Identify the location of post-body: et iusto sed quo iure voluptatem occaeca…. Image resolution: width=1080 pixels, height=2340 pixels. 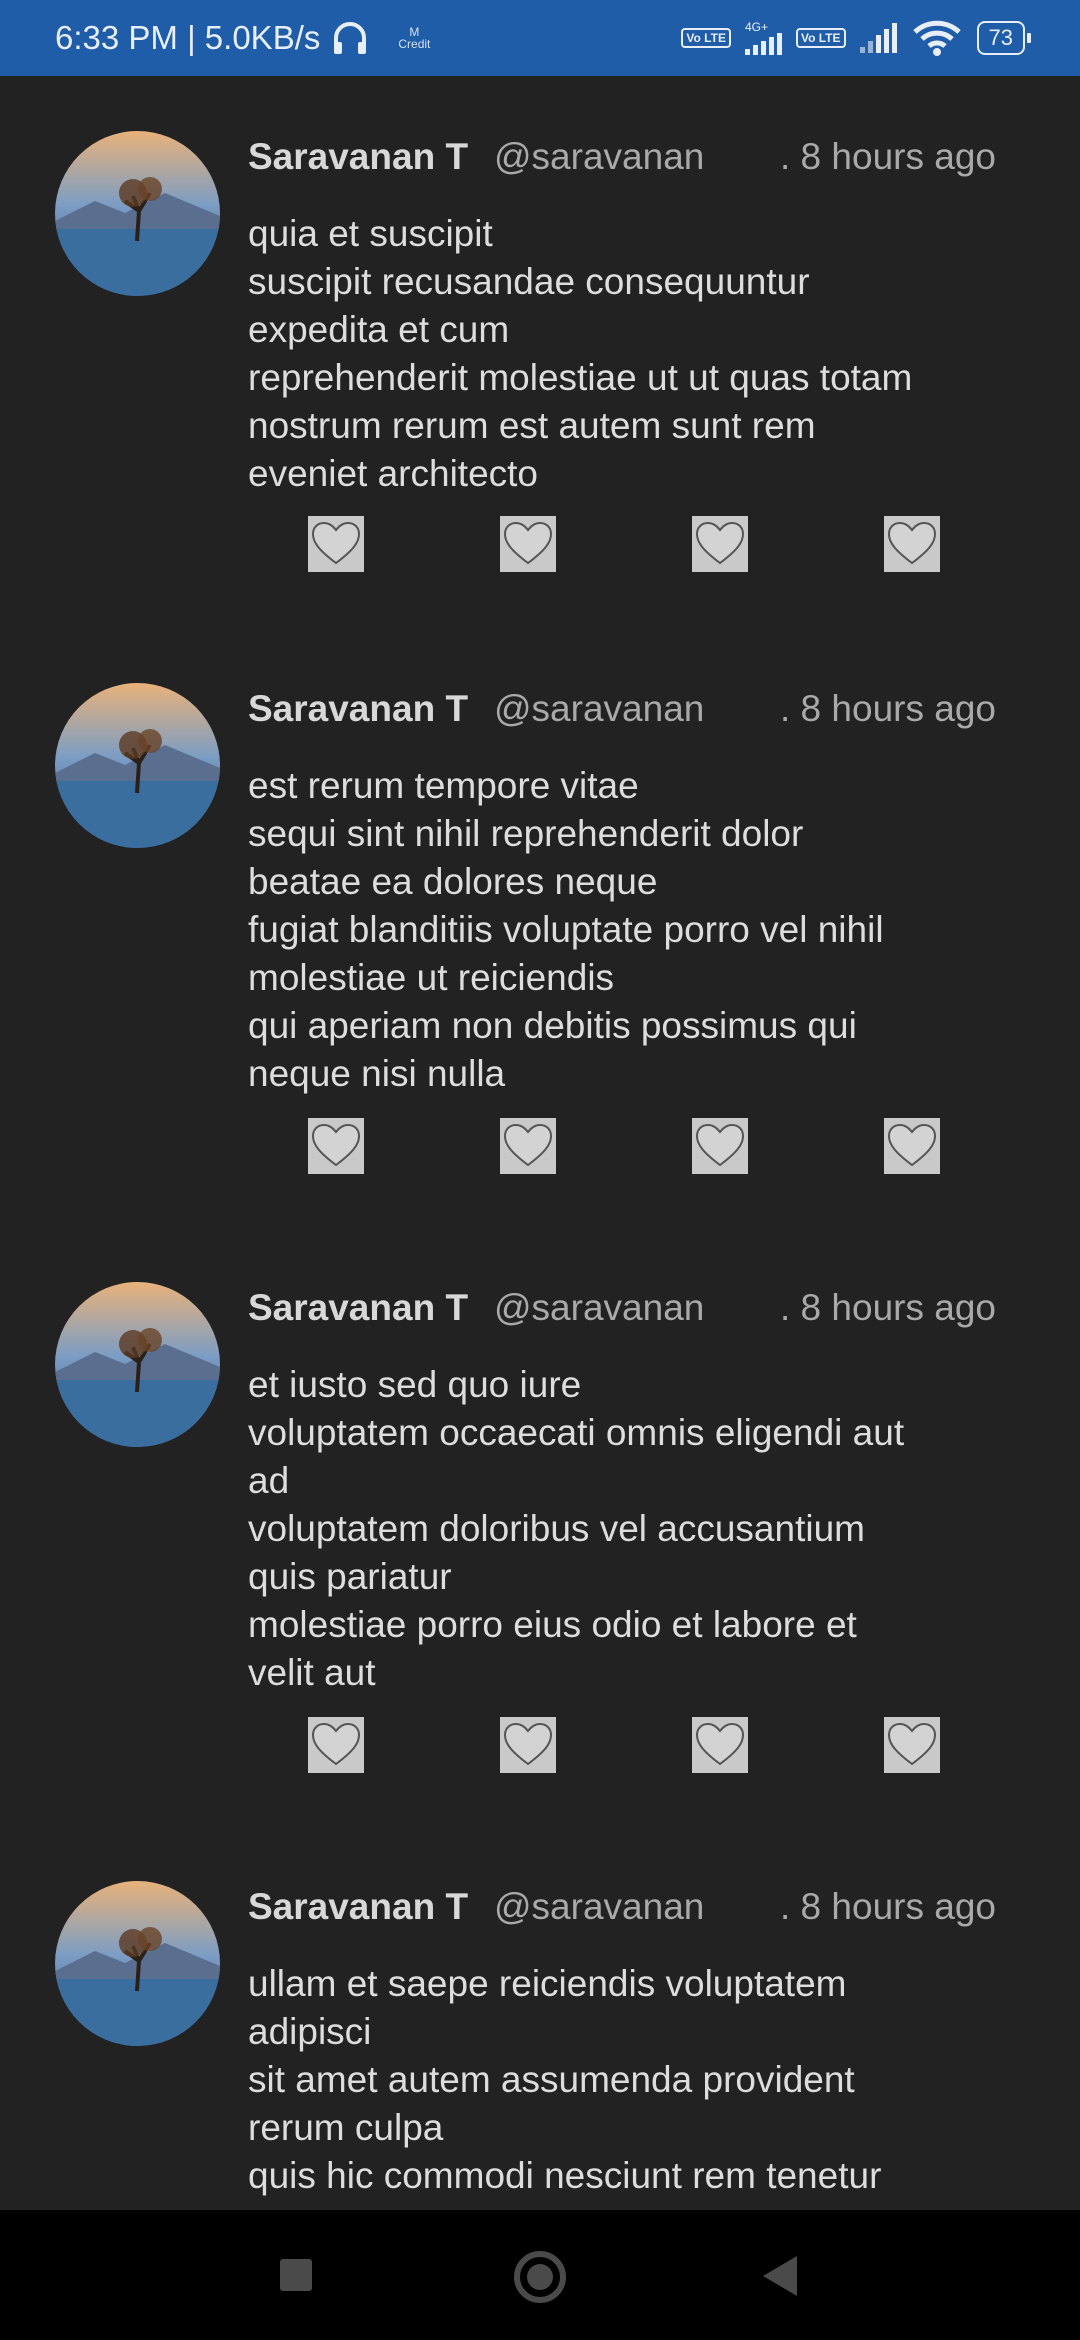
(633, 1529).